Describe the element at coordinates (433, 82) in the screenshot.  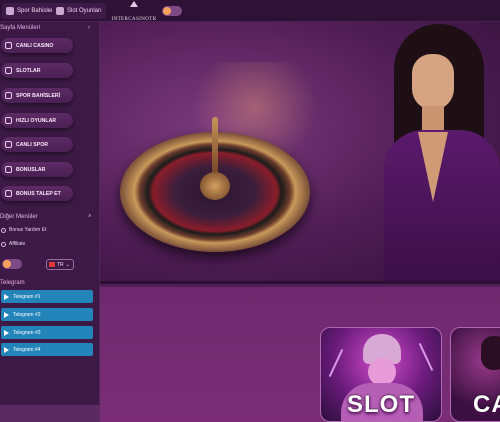
I see `model-face` at that location.